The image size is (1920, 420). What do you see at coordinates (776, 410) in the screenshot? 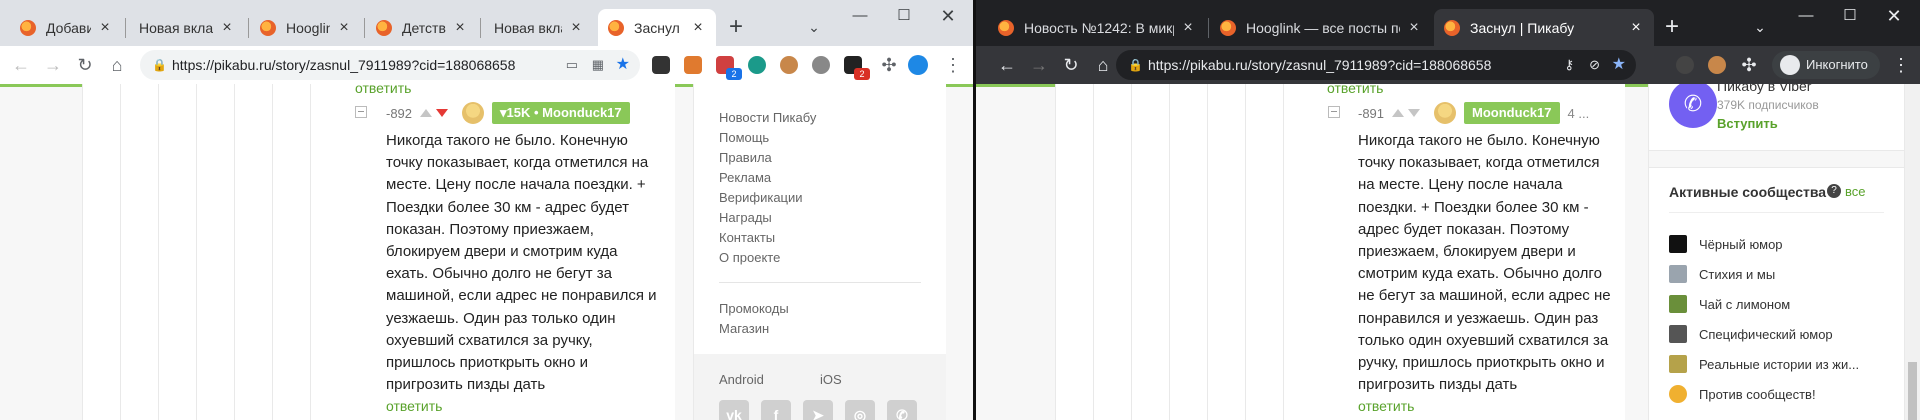
I see `facebook-icon: f` at bounding box center [776, 410].